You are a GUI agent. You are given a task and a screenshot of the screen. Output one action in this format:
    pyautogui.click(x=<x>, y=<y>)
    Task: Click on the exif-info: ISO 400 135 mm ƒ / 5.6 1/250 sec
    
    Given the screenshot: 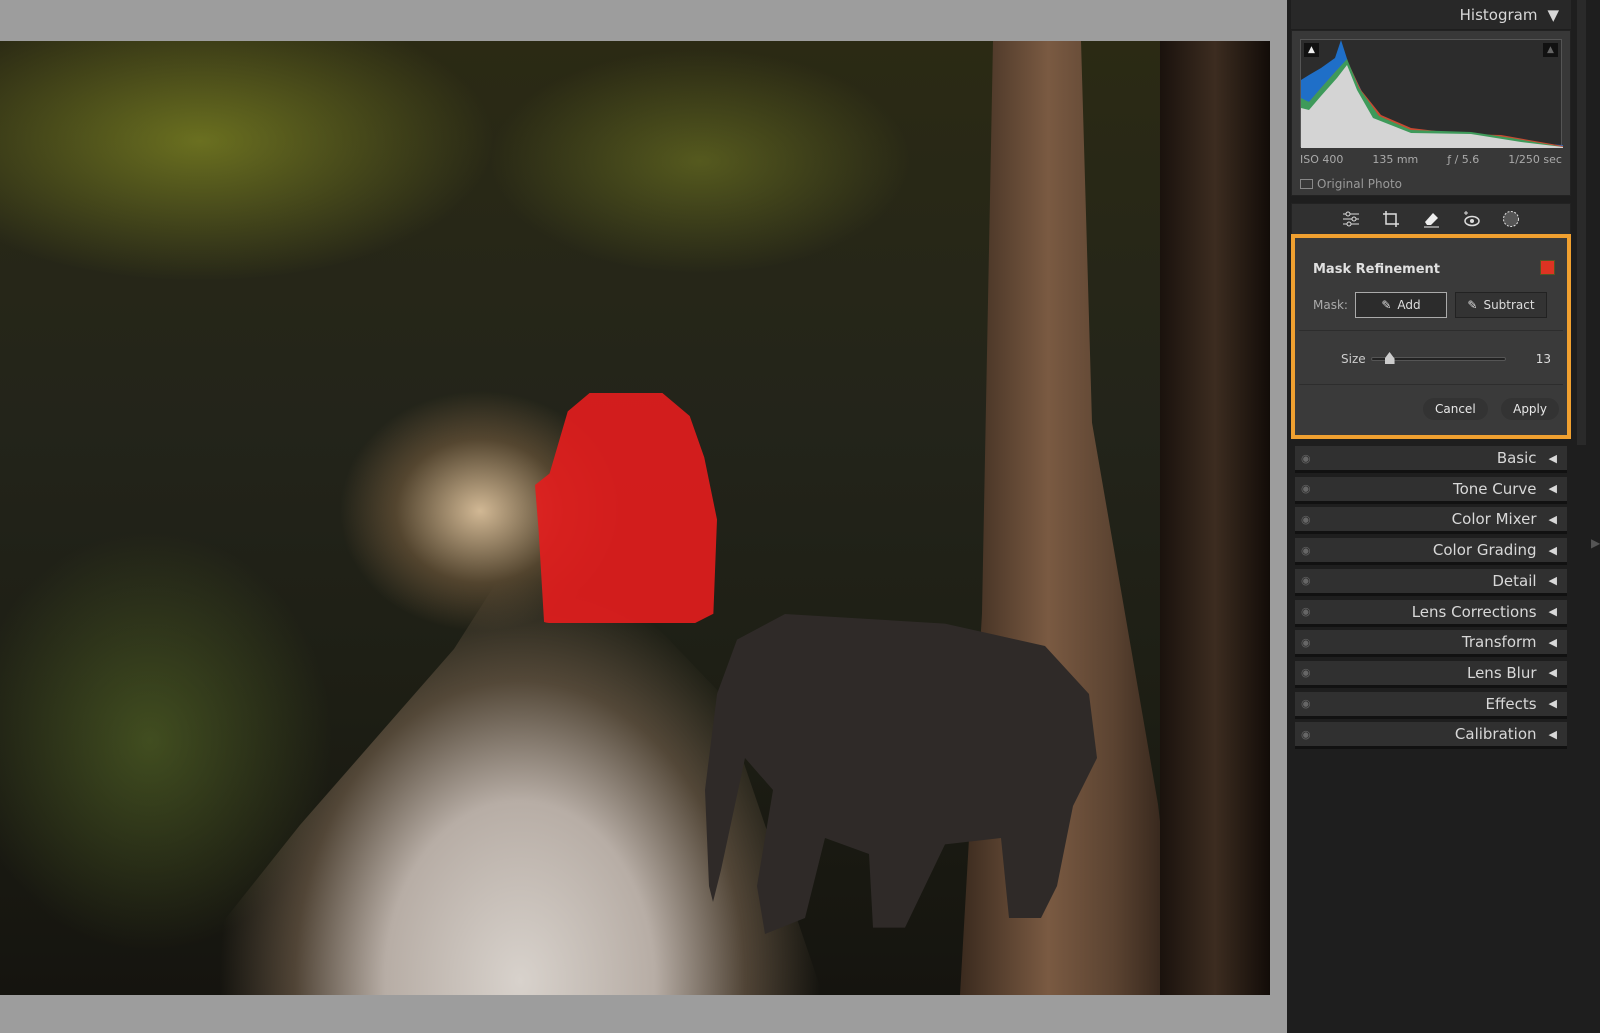 What is the action you would take?
    pyautogui.click(x=1431, y=159)
    